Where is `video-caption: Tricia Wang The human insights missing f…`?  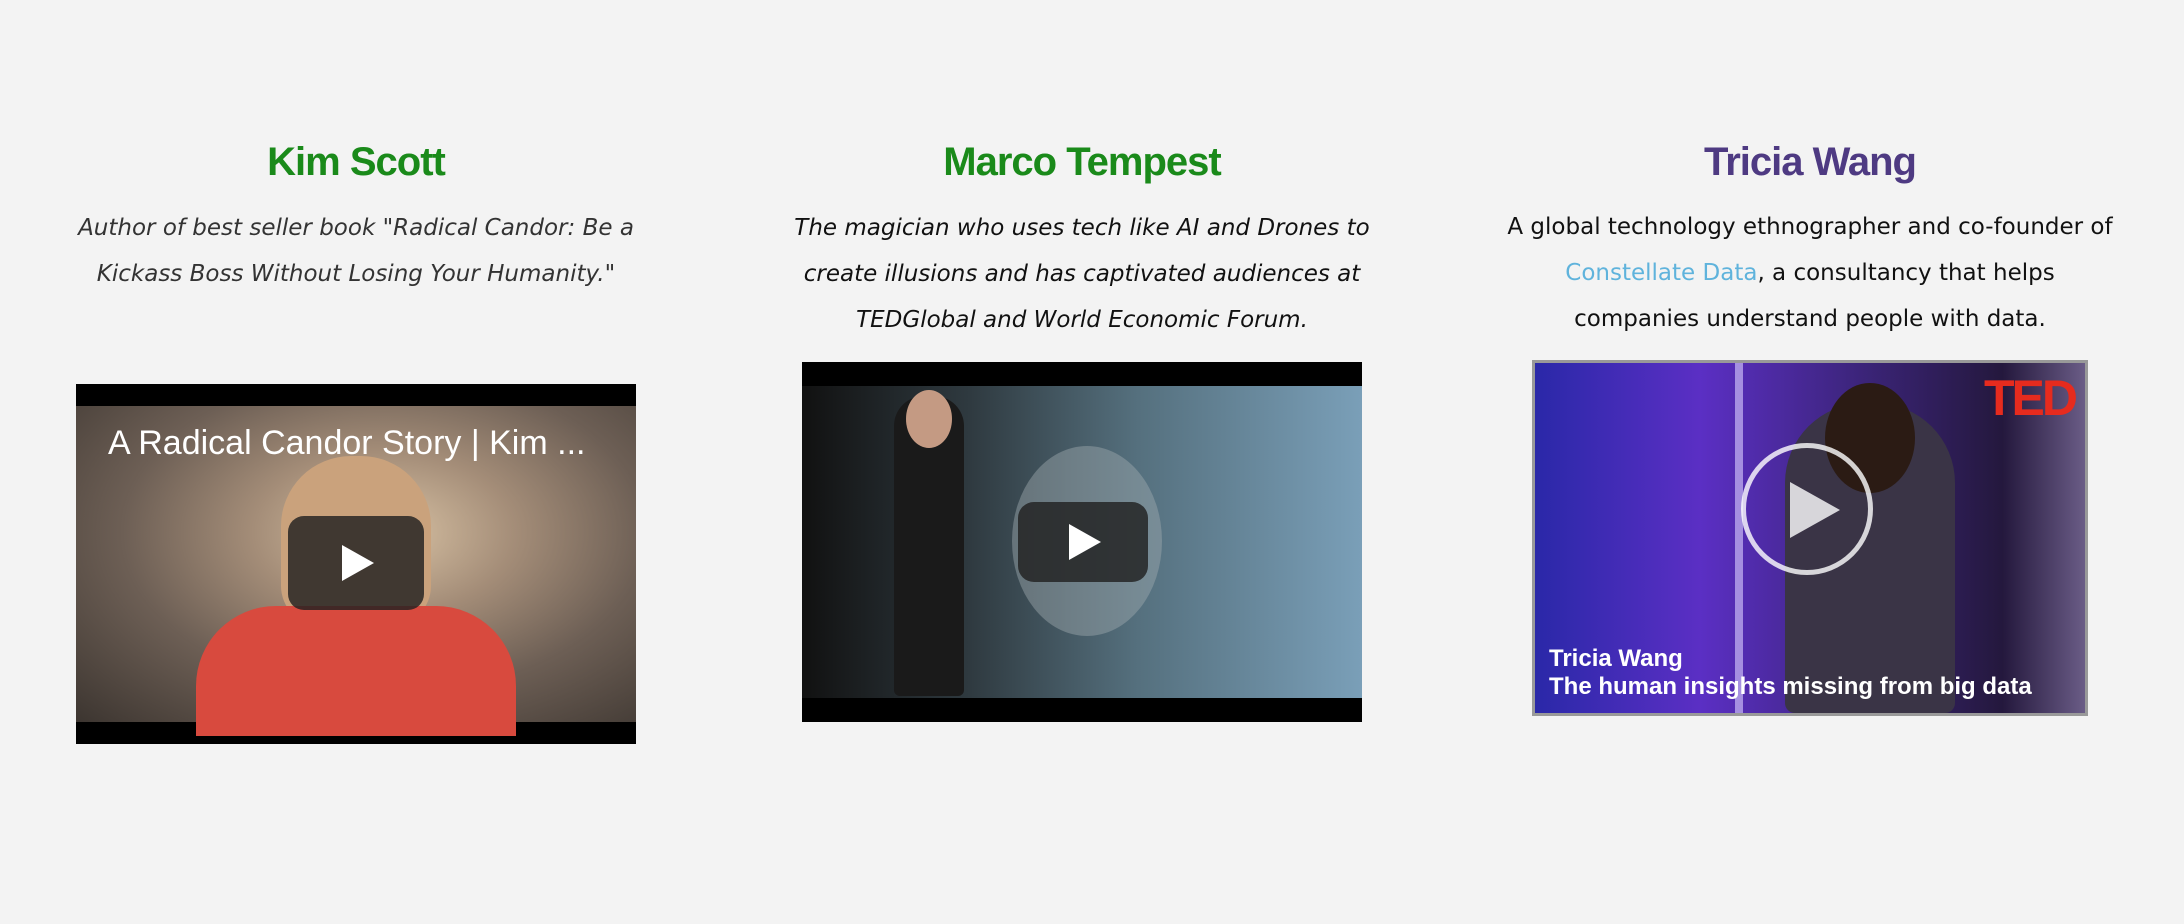 video-caption: Tricia Wang The human insights missing f… is located at coordinates (1790, 673).